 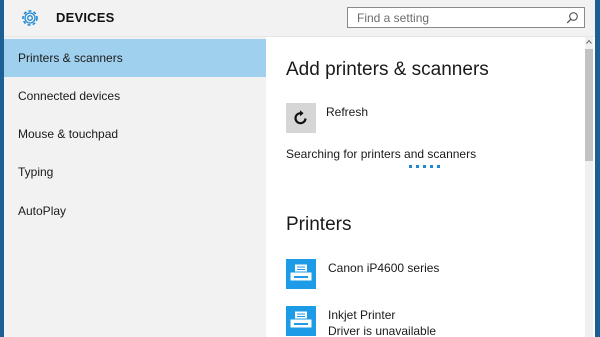 What do you see at coordinates (299, 18) in the screenshot?
I see `title-bar: DEVICES Find a setting` at bounding box center [299, 18].